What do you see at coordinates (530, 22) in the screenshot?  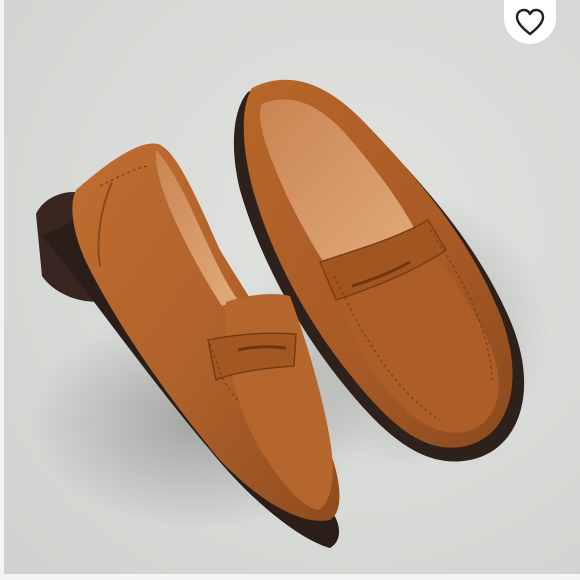 I see `heart-outline-icon` at bounding box center [530, 22].